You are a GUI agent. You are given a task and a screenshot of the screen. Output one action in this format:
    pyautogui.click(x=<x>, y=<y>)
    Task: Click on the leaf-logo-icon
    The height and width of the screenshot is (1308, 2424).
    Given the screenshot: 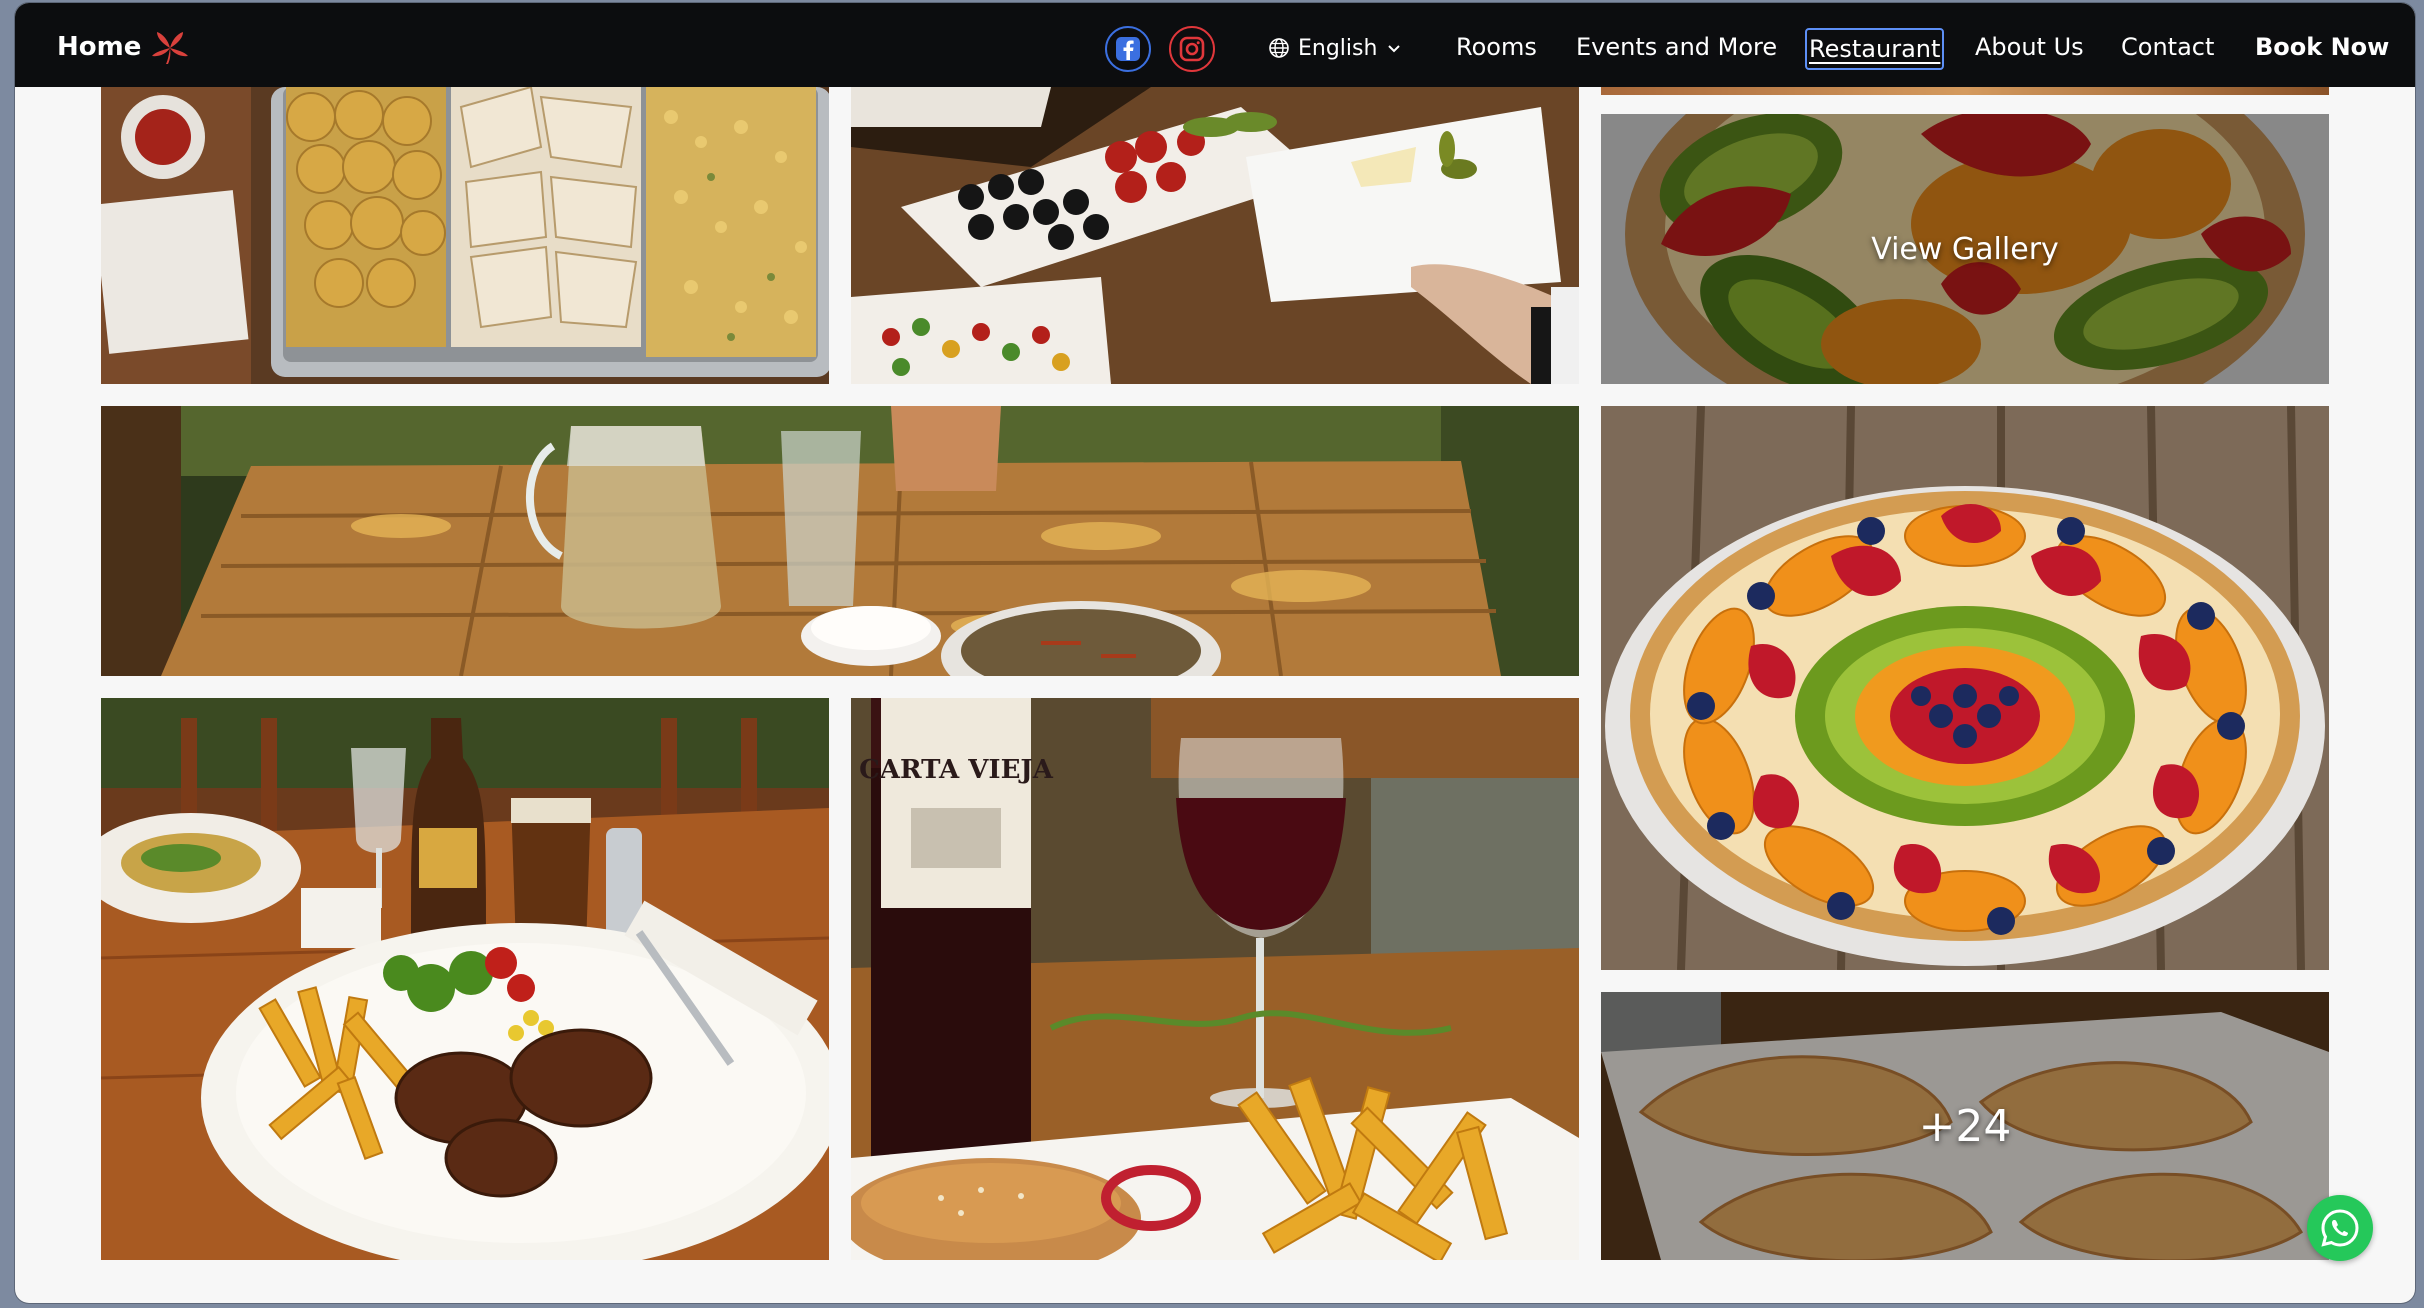 What is the action you would take?
    pyautogui.click(x=170, y=48)
    